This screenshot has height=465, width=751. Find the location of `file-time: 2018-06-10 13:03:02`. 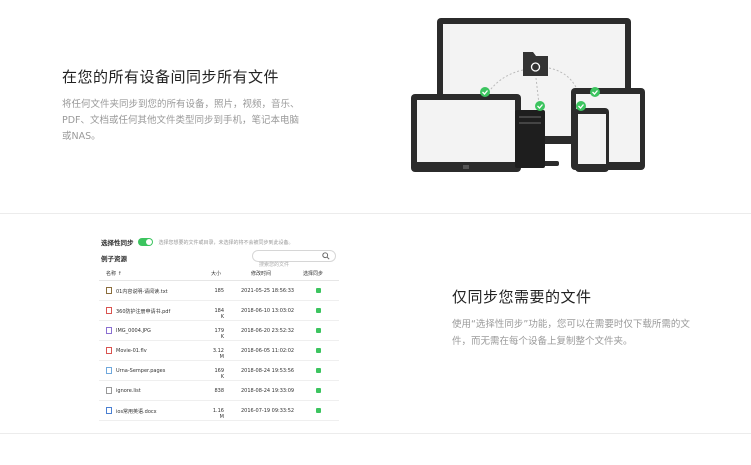

file-time: 2018-06-10 13:03:02 is located at coordinates (268, 311).